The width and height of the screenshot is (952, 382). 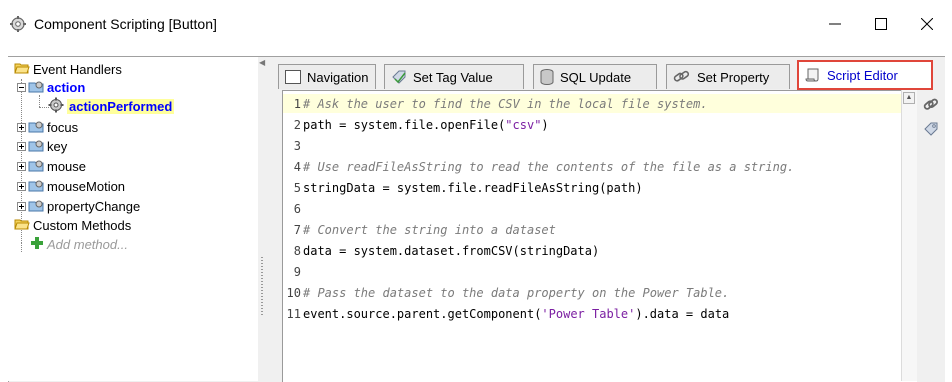 I want to click on code-line-3: 3, so click(x=593, y=145).